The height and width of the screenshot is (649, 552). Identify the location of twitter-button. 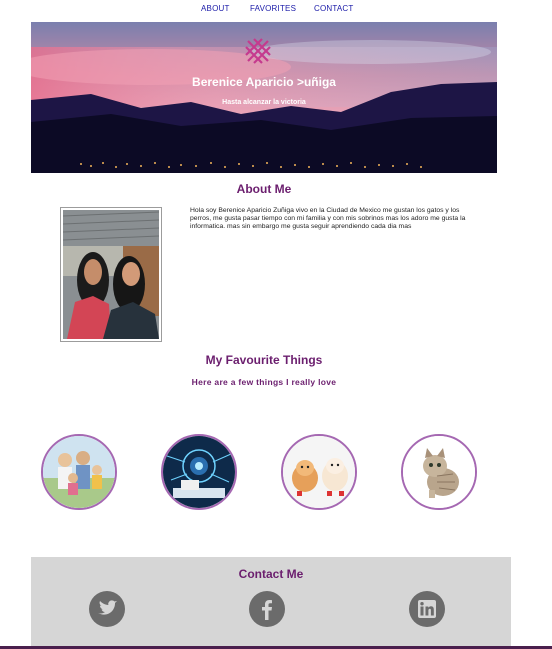
(107, 609).